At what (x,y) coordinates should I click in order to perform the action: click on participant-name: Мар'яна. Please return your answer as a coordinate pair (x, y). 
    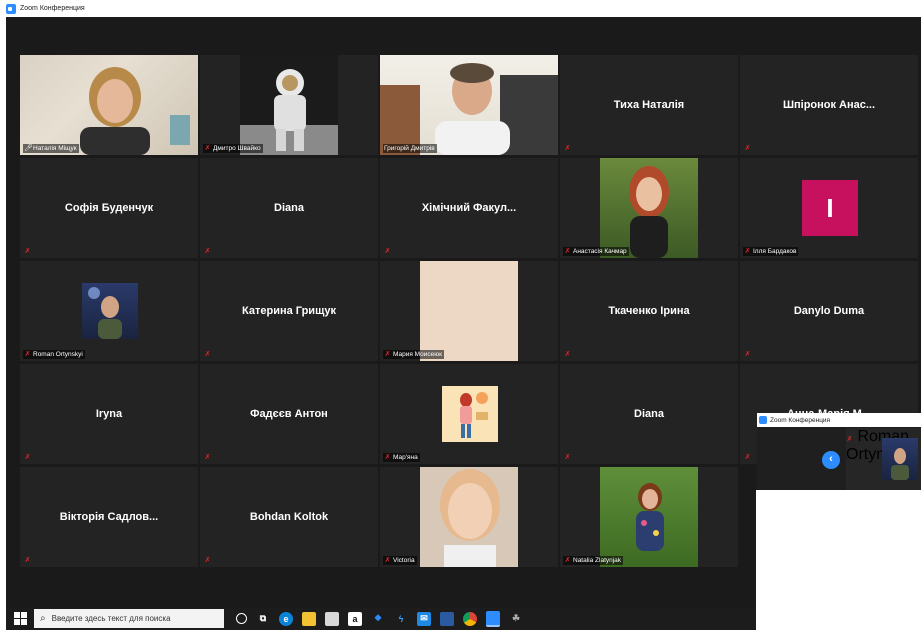
    Looking at the image, I should click on (405, 457).